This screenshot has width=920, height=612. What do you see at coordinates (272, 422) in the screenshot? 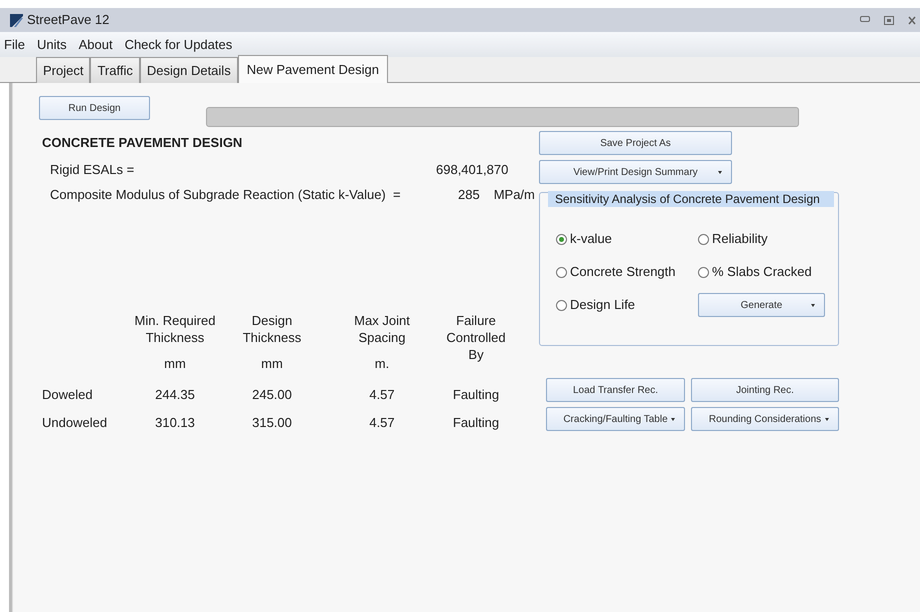
I see `table-cell: 315.00` at bounding box center [272, 422].